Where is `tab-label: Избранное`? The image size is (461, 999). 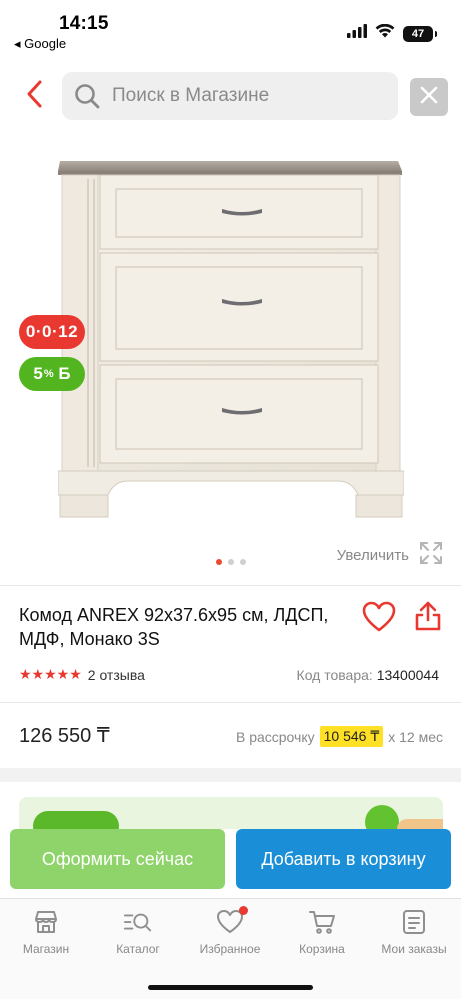 tab-label: Избранное is located at coordinates (230, 949).